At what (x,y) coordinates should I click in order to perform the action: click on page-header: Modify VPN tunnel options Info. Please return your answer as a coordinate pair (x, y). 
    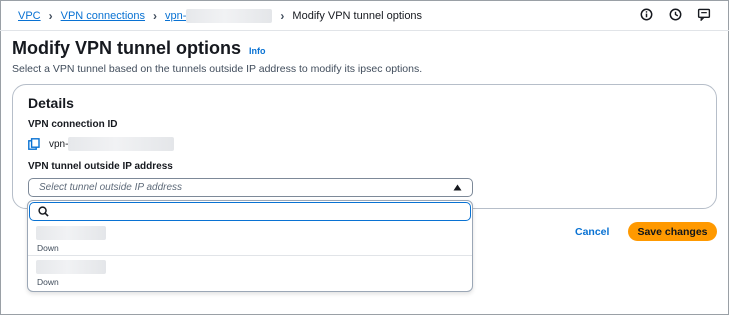
    Looking at the image, I should click on (138, 48).